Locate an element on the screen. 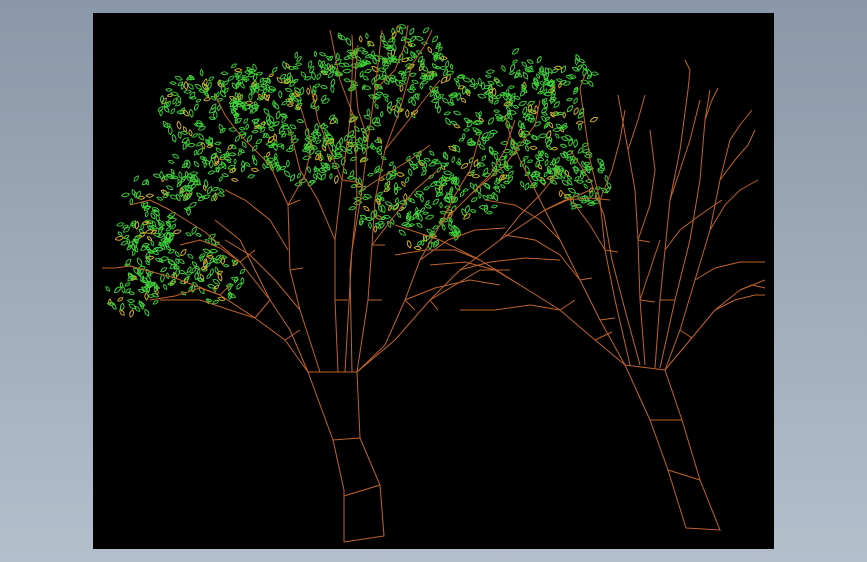 The image size is (867, 562). left-trunk-right-edge is located at coordinates (364, 457).